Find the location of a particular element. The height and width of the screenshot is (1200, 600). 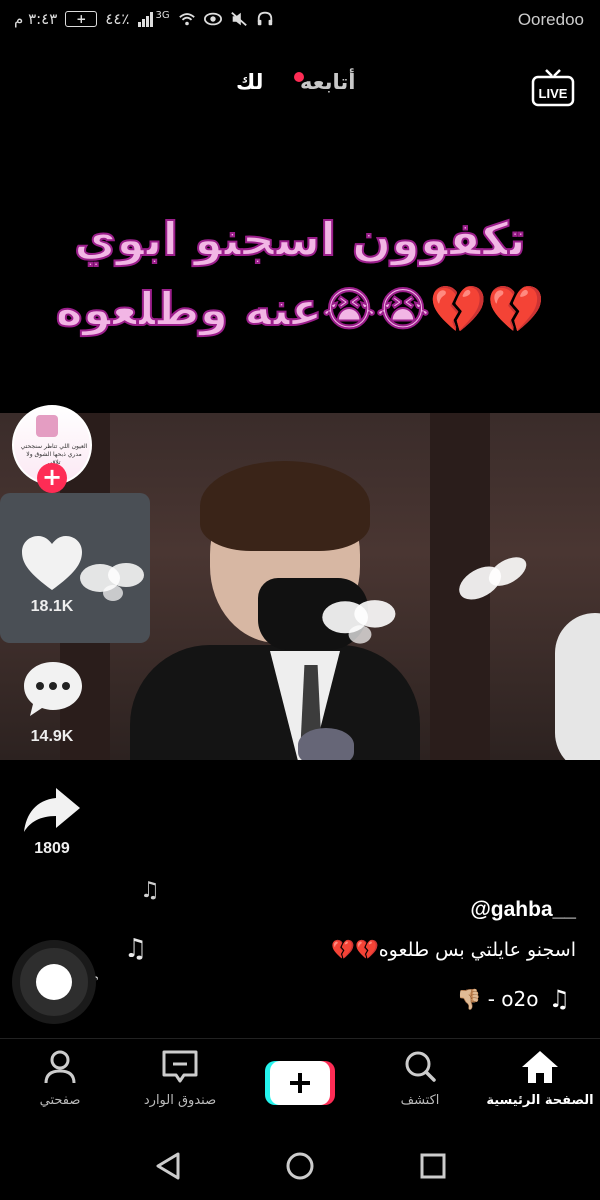

like-count: 18.1K is located at coordinates (52, 606).